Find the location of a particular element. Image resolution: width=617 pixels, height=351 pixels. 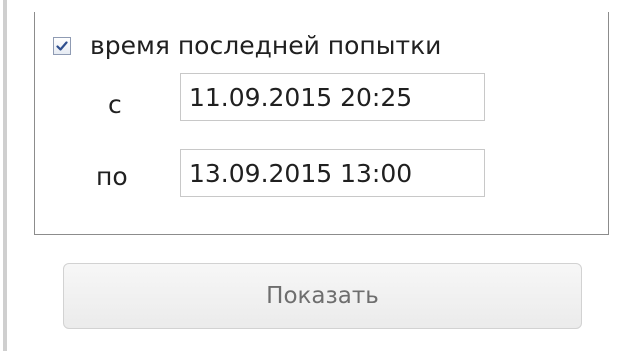

last-attempt-label: время последней попытки is located at coordinates (266, 45).